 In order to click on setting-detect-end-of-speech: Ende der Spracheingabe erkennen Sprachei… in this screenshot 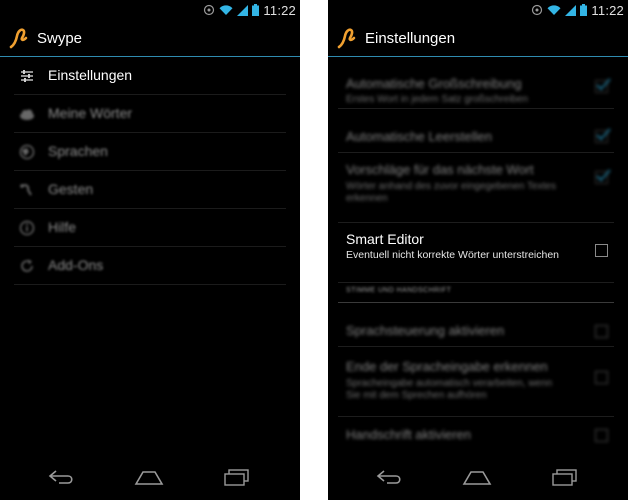, I will do `click(476, 382)`.